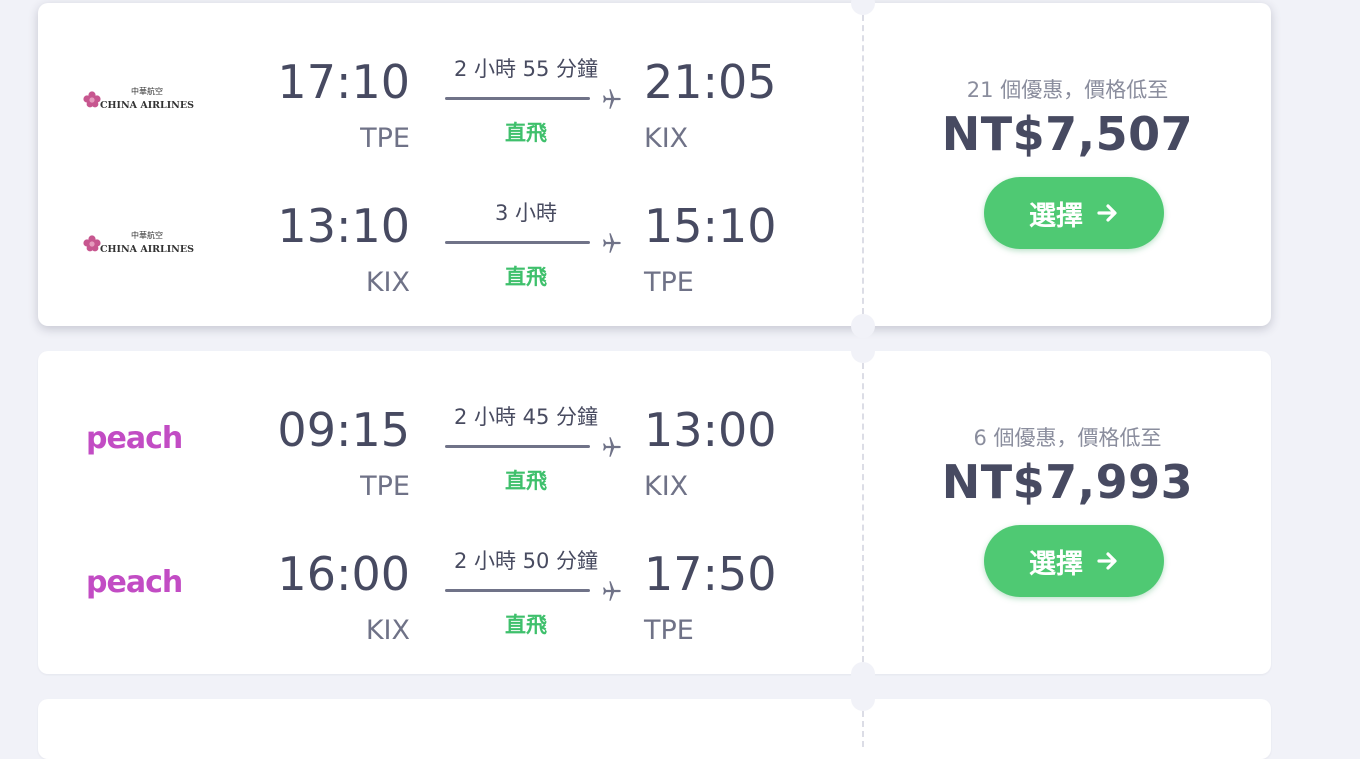  What do you see at coordinates (526, 213) in the screenshot?
I see `flight-duration: 3 小時` at bounding box center [526, 213].